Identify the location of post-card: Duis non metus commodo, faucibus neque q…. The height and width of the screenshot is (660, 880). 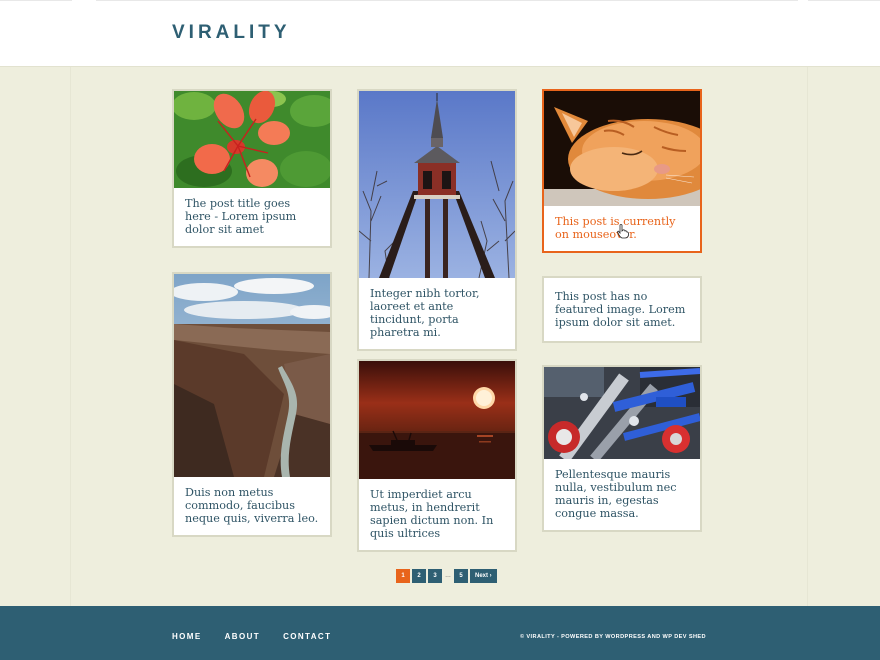
(252, 404).